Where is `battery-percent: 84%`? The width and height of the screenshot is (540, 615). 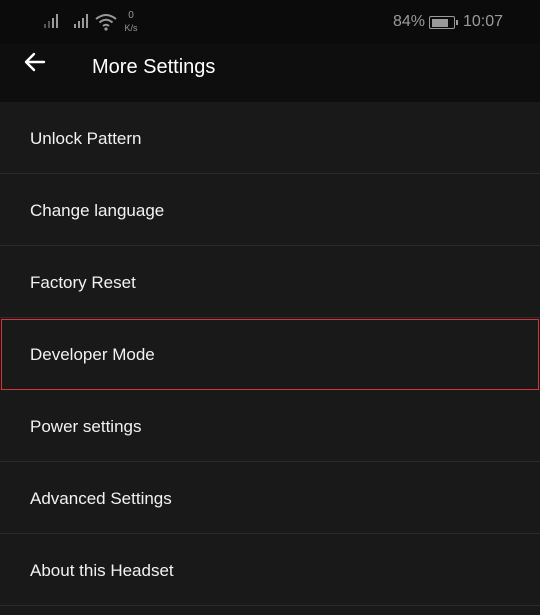
battery-percent: 84% is located at coordinates (409, 21).